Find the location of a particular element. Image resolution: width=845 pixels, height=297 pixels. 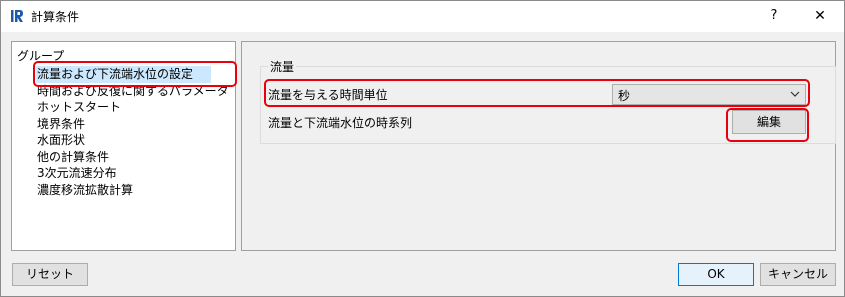

help-button: ? is located at coordinates (774, 16).